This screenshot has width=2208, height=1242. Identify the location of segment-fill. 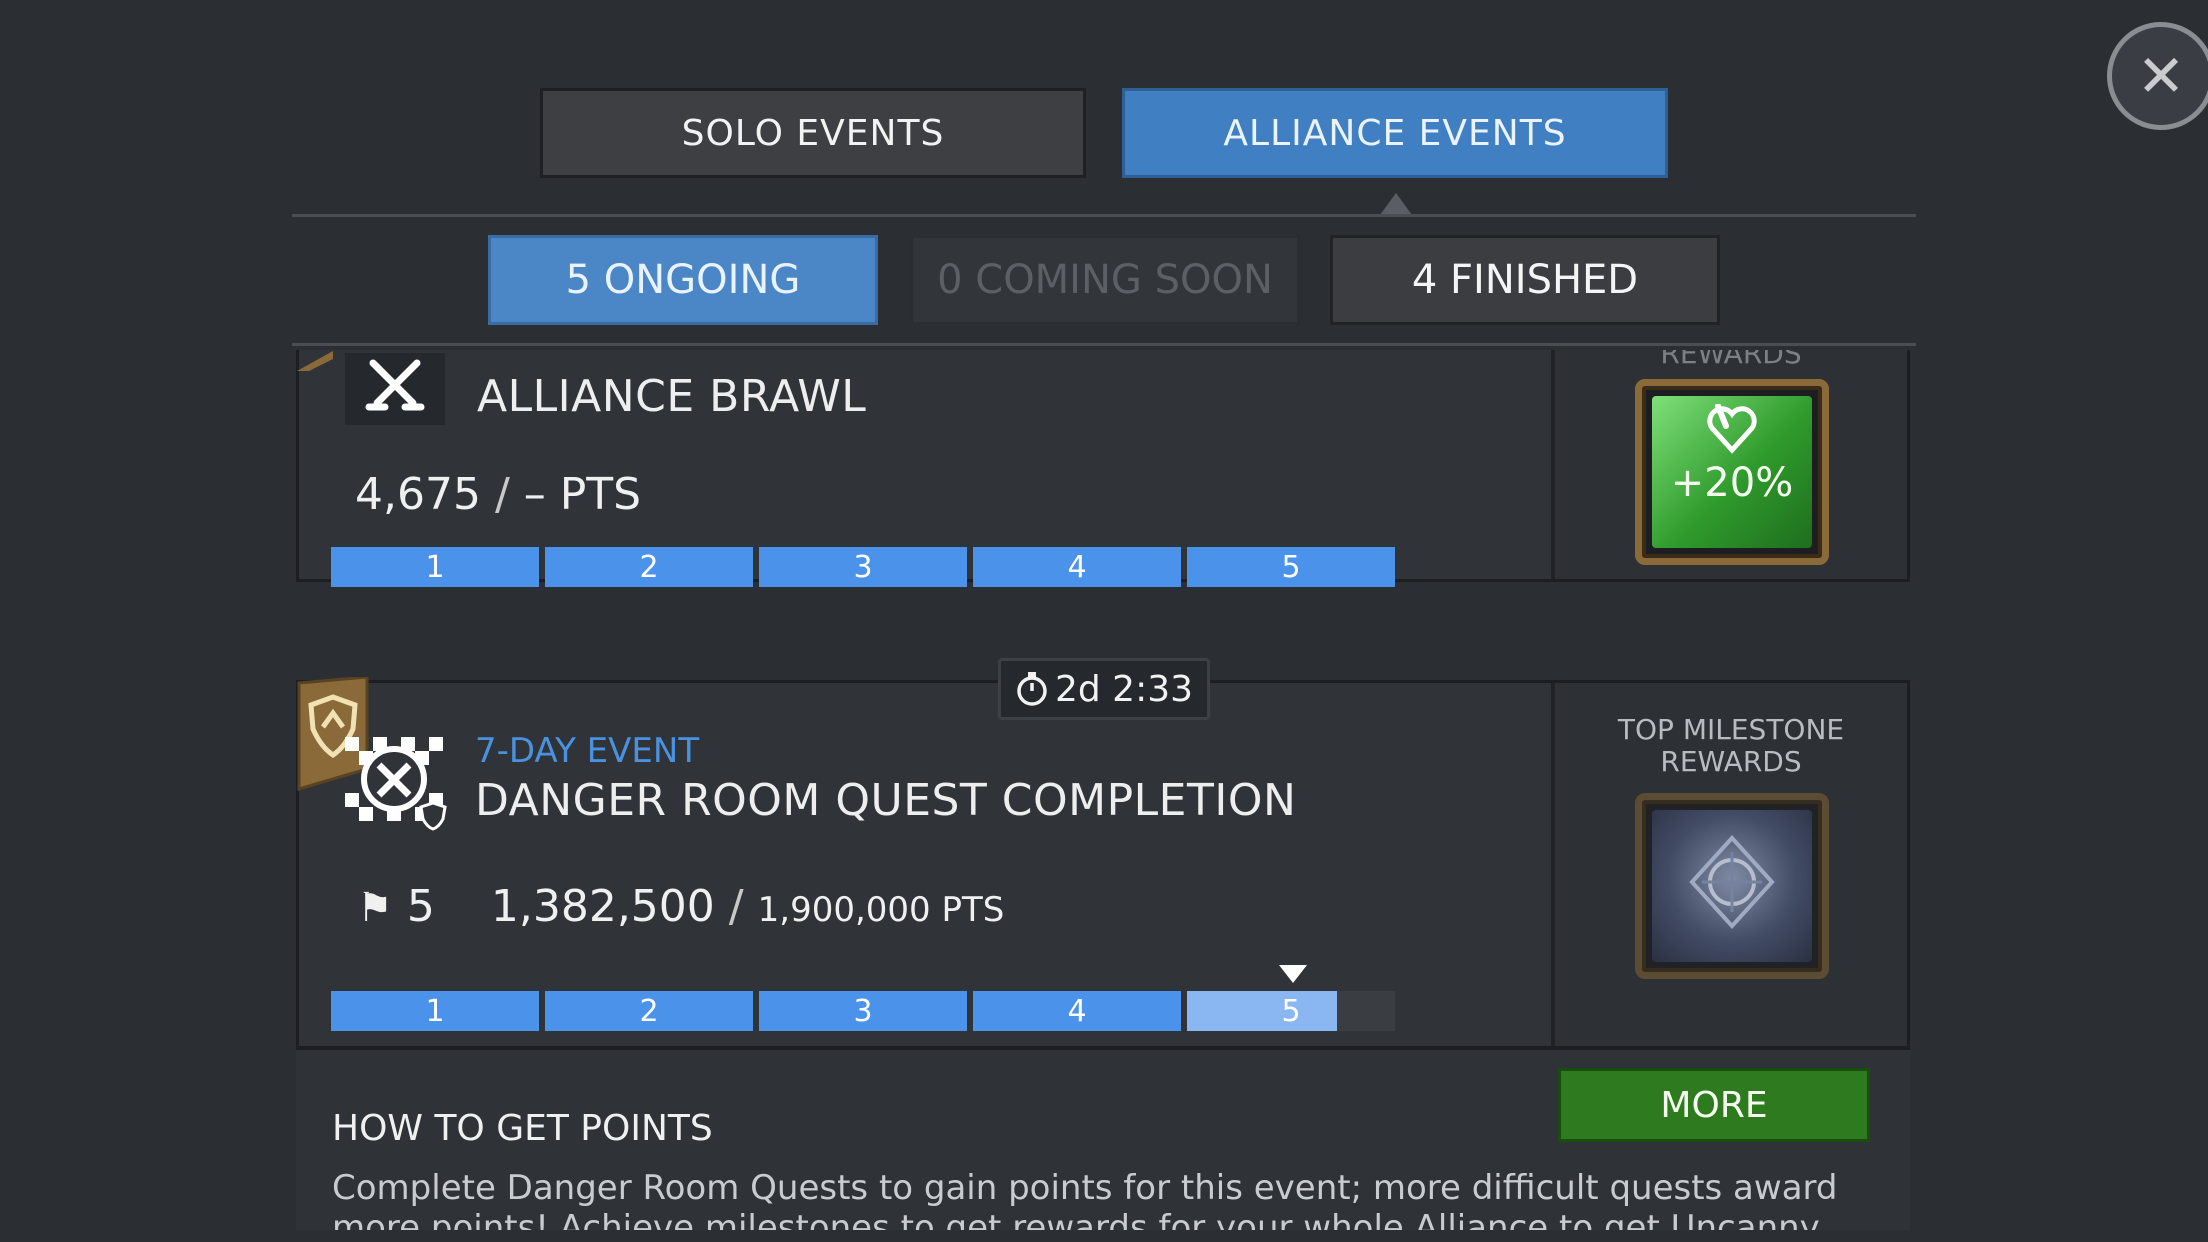
(1262, 1011).